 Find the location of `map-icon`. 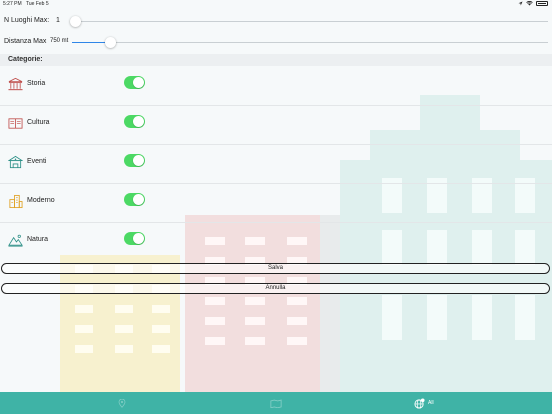

map-icon is located at coordinates (276, 403).